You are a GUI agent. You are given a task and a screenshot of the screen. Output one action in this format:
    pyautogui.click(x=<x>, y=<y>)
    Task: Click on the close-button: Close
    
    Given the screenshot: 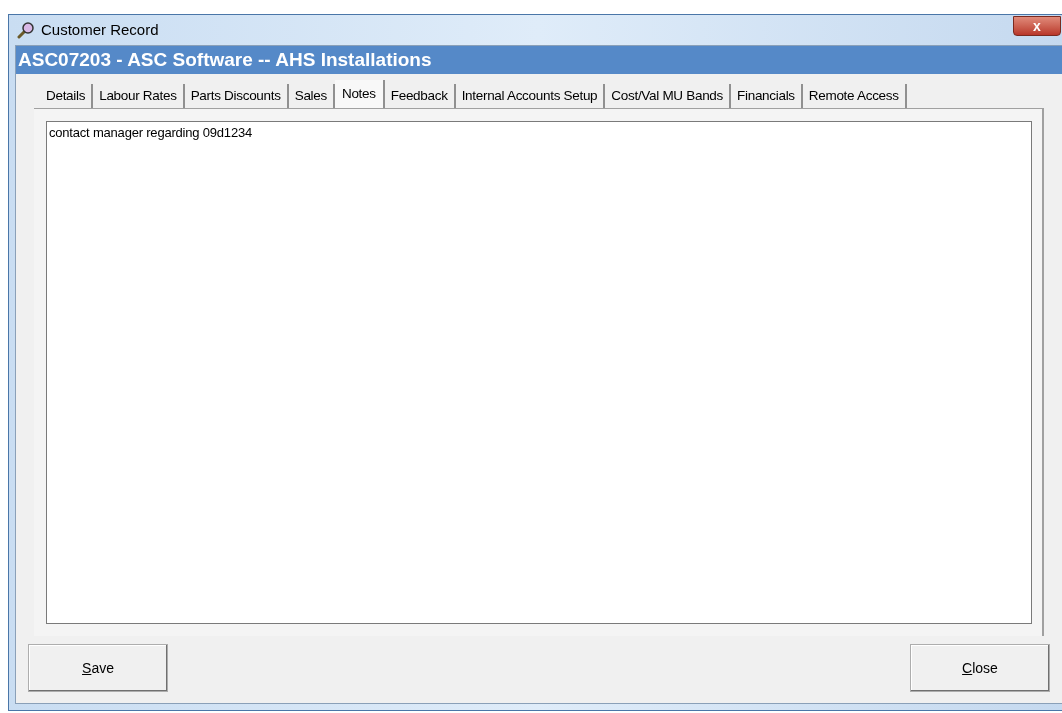 What is the action you would take?
    pyautogui.click(x=980, y=668)
    